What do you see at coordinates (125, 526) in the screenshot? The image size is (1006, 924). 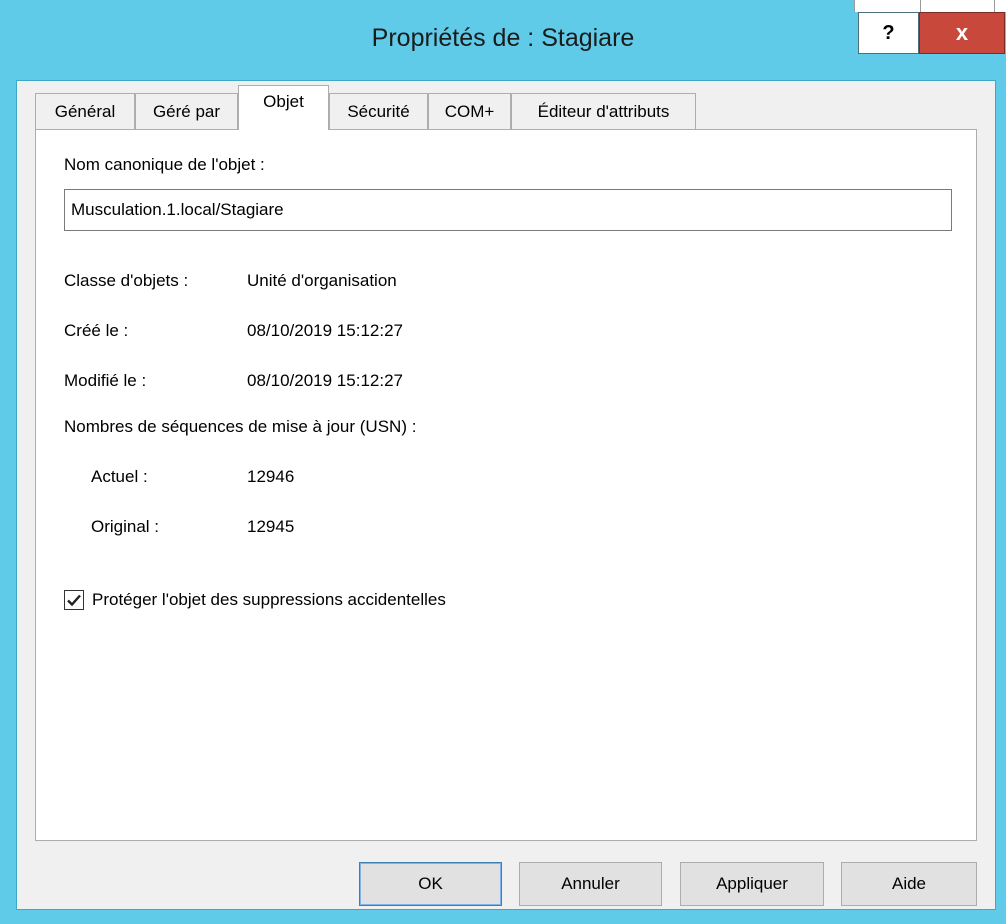 I see `usn-original-label: Original :` at bounding box center [125, 526].